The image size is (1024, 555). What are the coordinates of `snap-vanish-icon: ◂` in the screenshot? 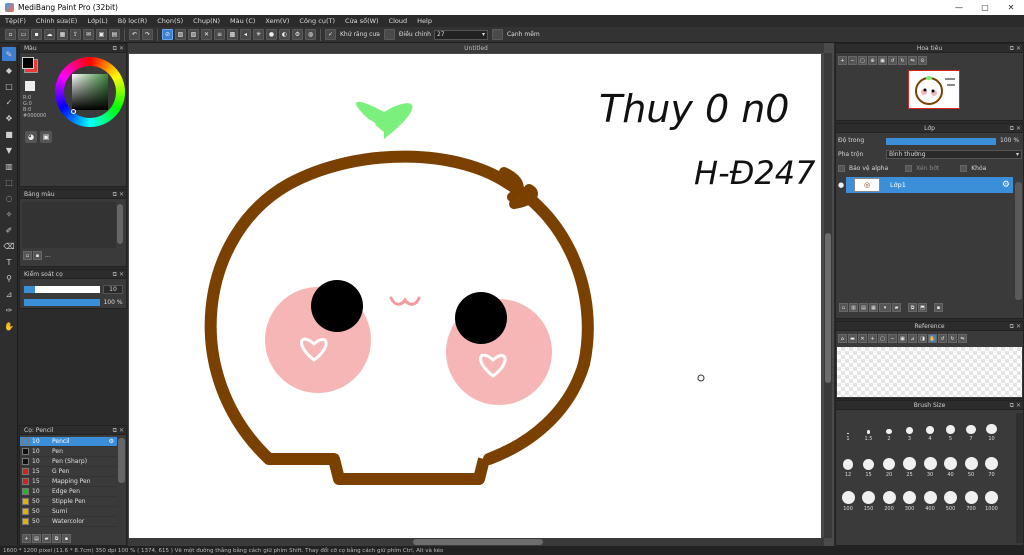 It's located at (245, 34).